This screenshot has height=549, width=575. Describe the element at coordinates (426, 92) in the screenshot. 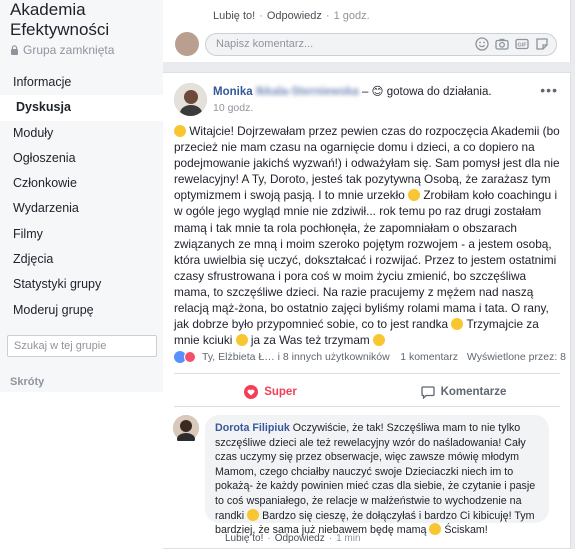

I see `post-feeling: – 😊 gotowa do działania.` at that location.